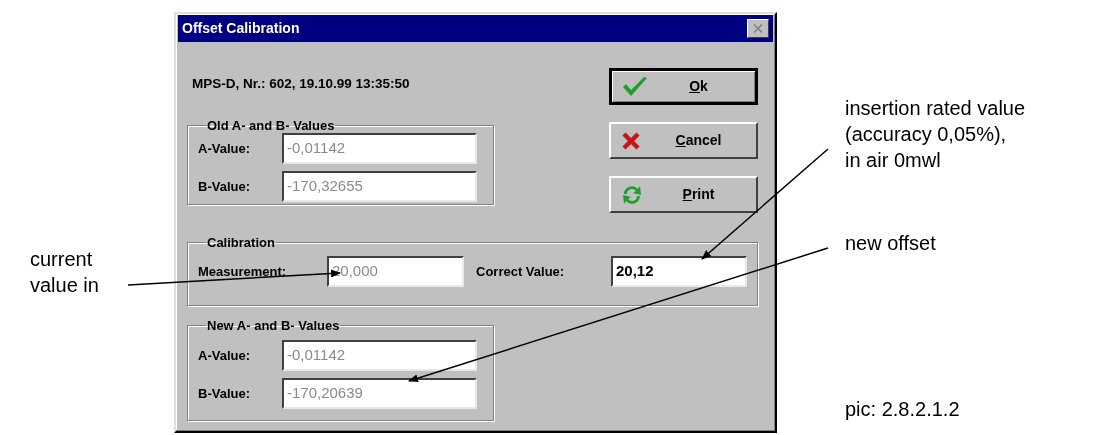 Image resolution: width=1111 pixels, height=435 pixels. I want to click on close-button, so click(758, 28).